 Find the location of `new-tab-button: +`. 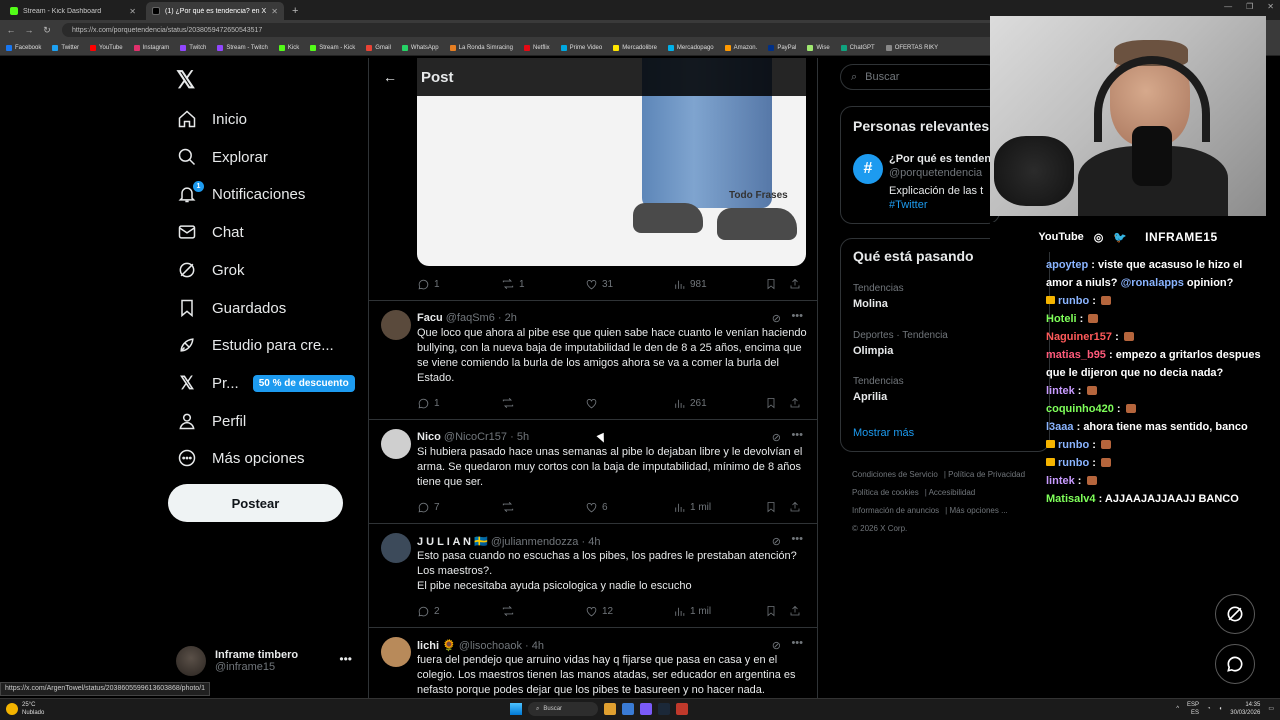

new-tab-button: + is located at coordinates (295, 11).